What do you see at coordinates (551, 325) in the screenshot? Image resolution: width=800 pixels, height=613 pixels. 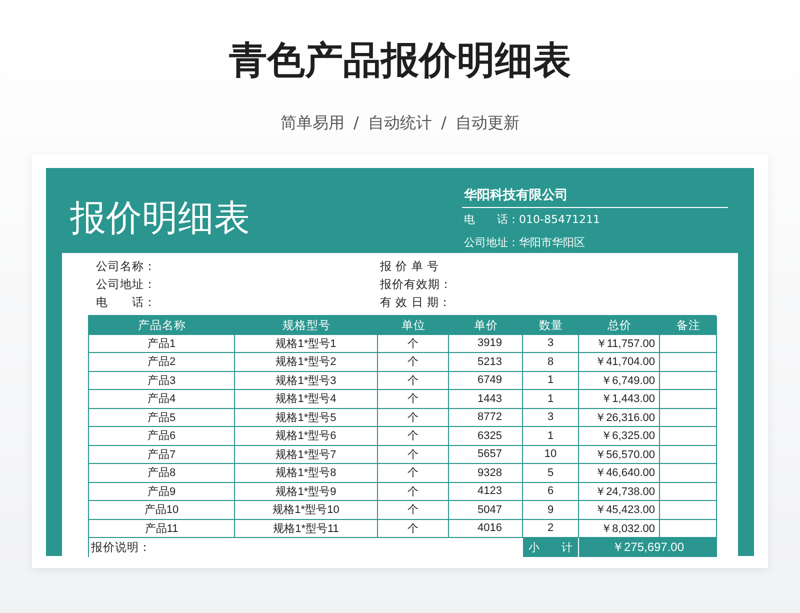 I see `column-header: 数量` at bounding box center [551, 325].